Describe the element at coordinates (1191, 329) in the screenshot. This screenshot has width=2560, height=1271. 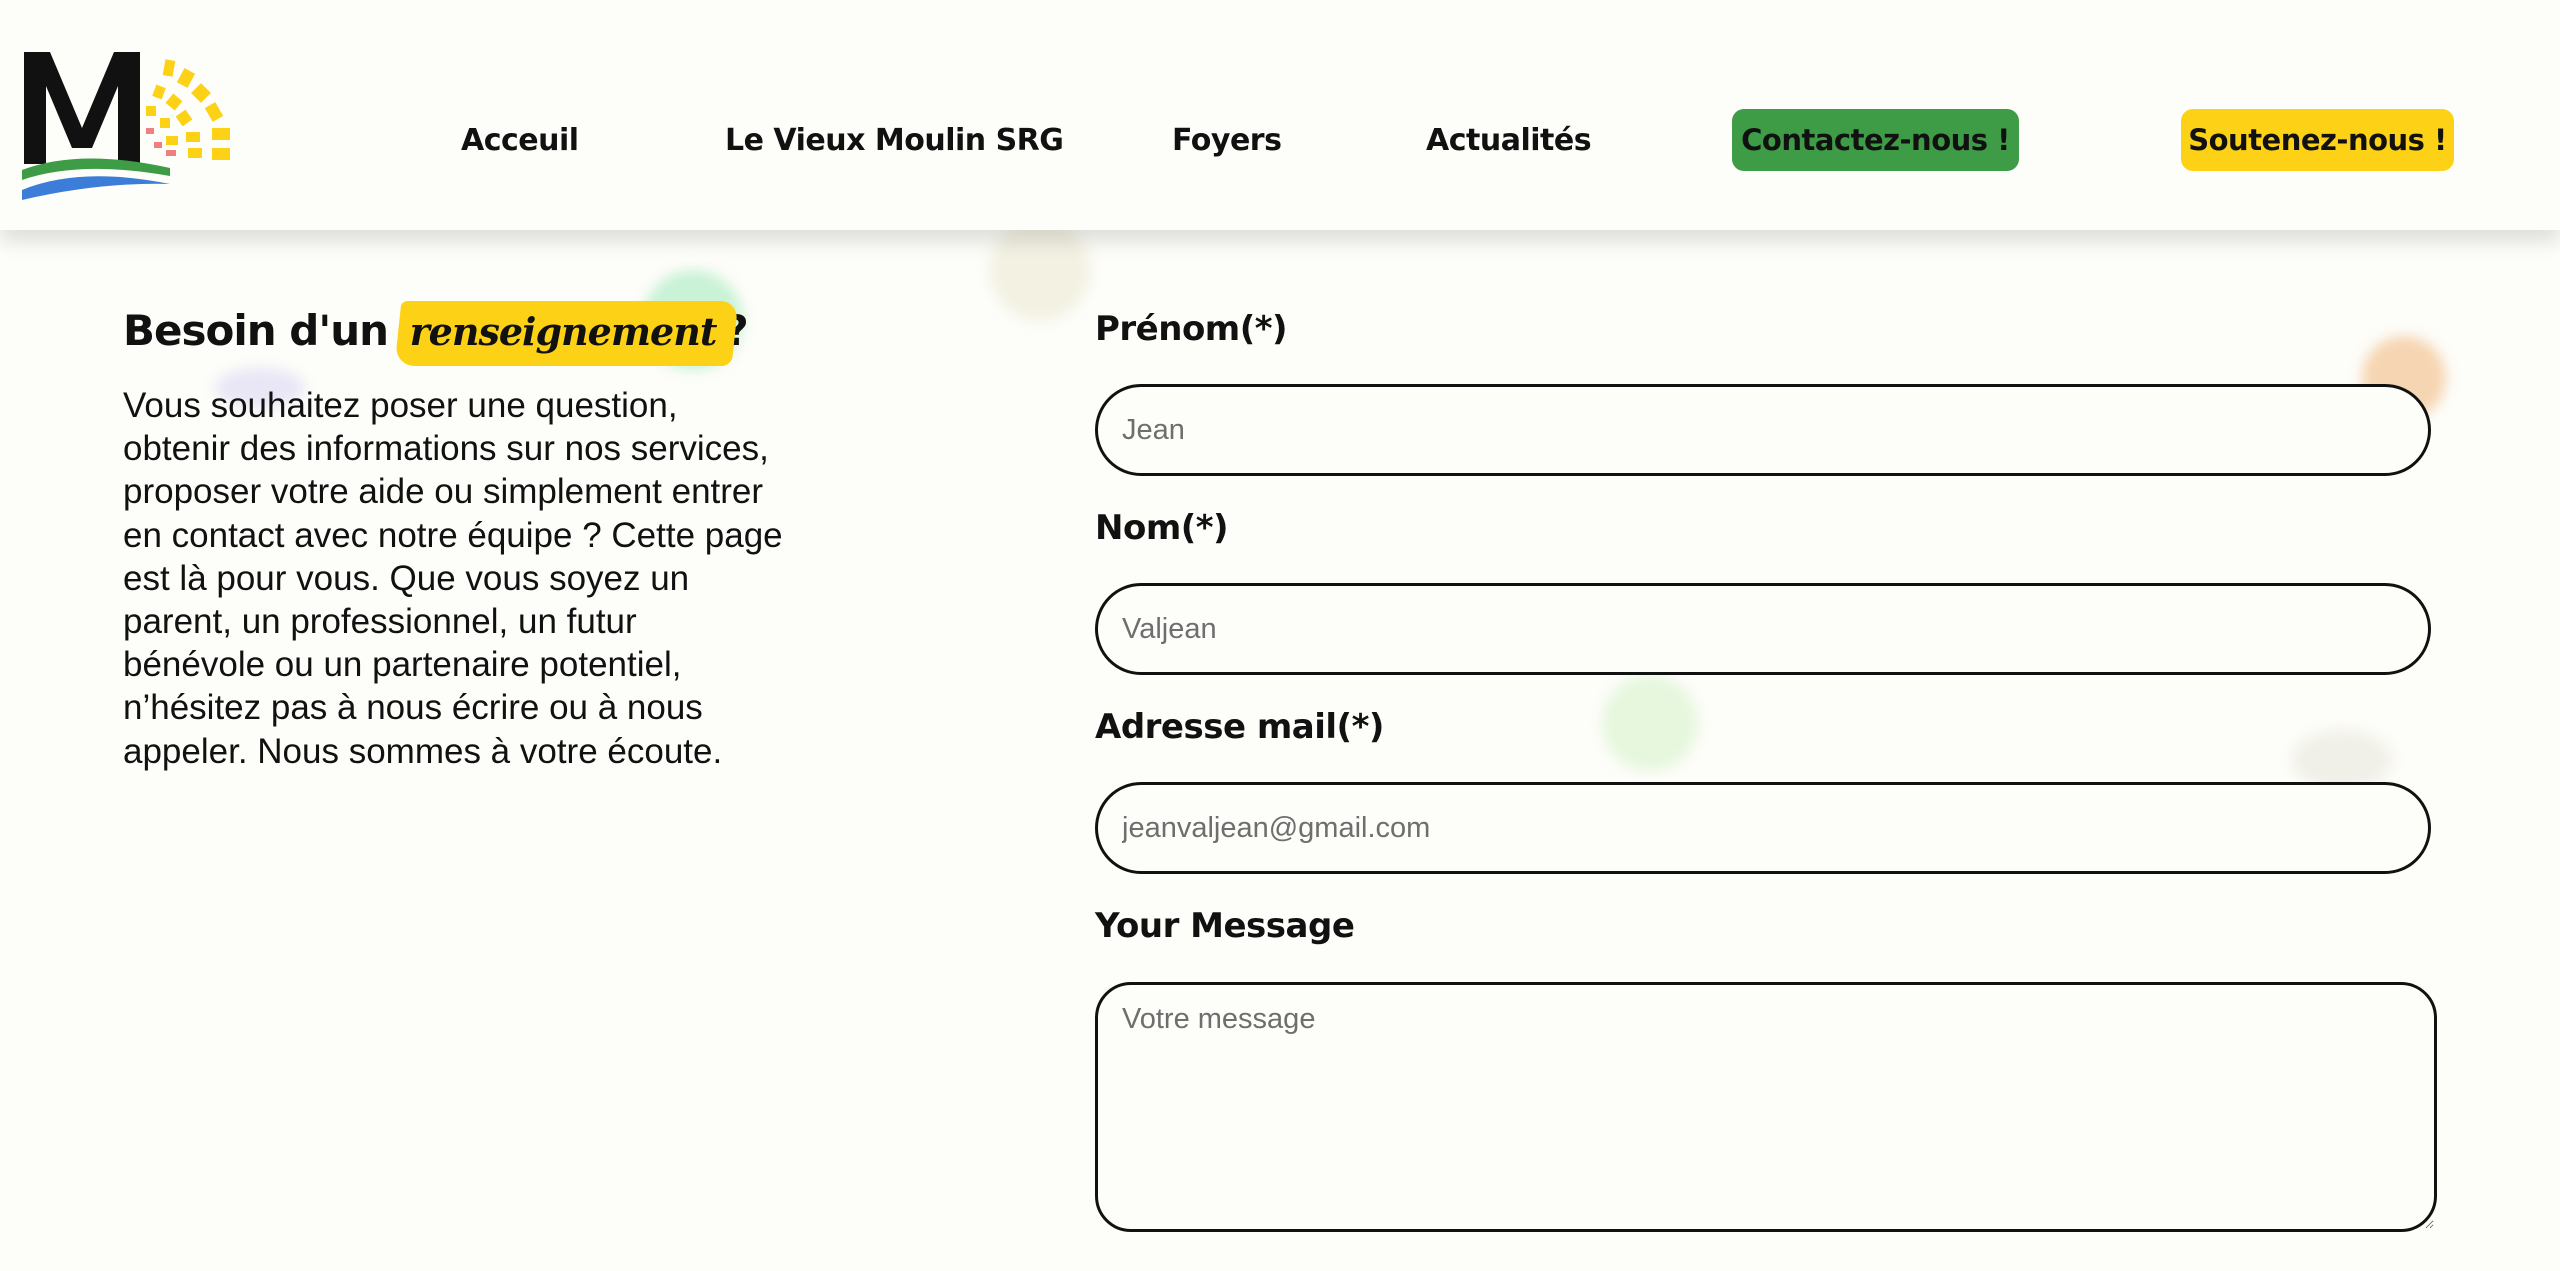
I see `first-name-label: Prénom(*)` at that location.